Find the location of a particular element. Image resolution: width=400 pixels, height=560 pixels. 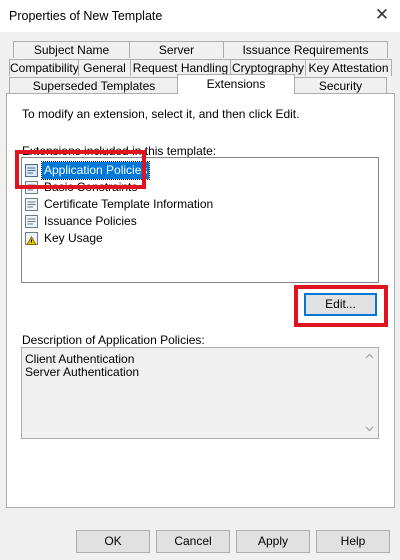

tab-server: Server is located at coordinates (176, 49).